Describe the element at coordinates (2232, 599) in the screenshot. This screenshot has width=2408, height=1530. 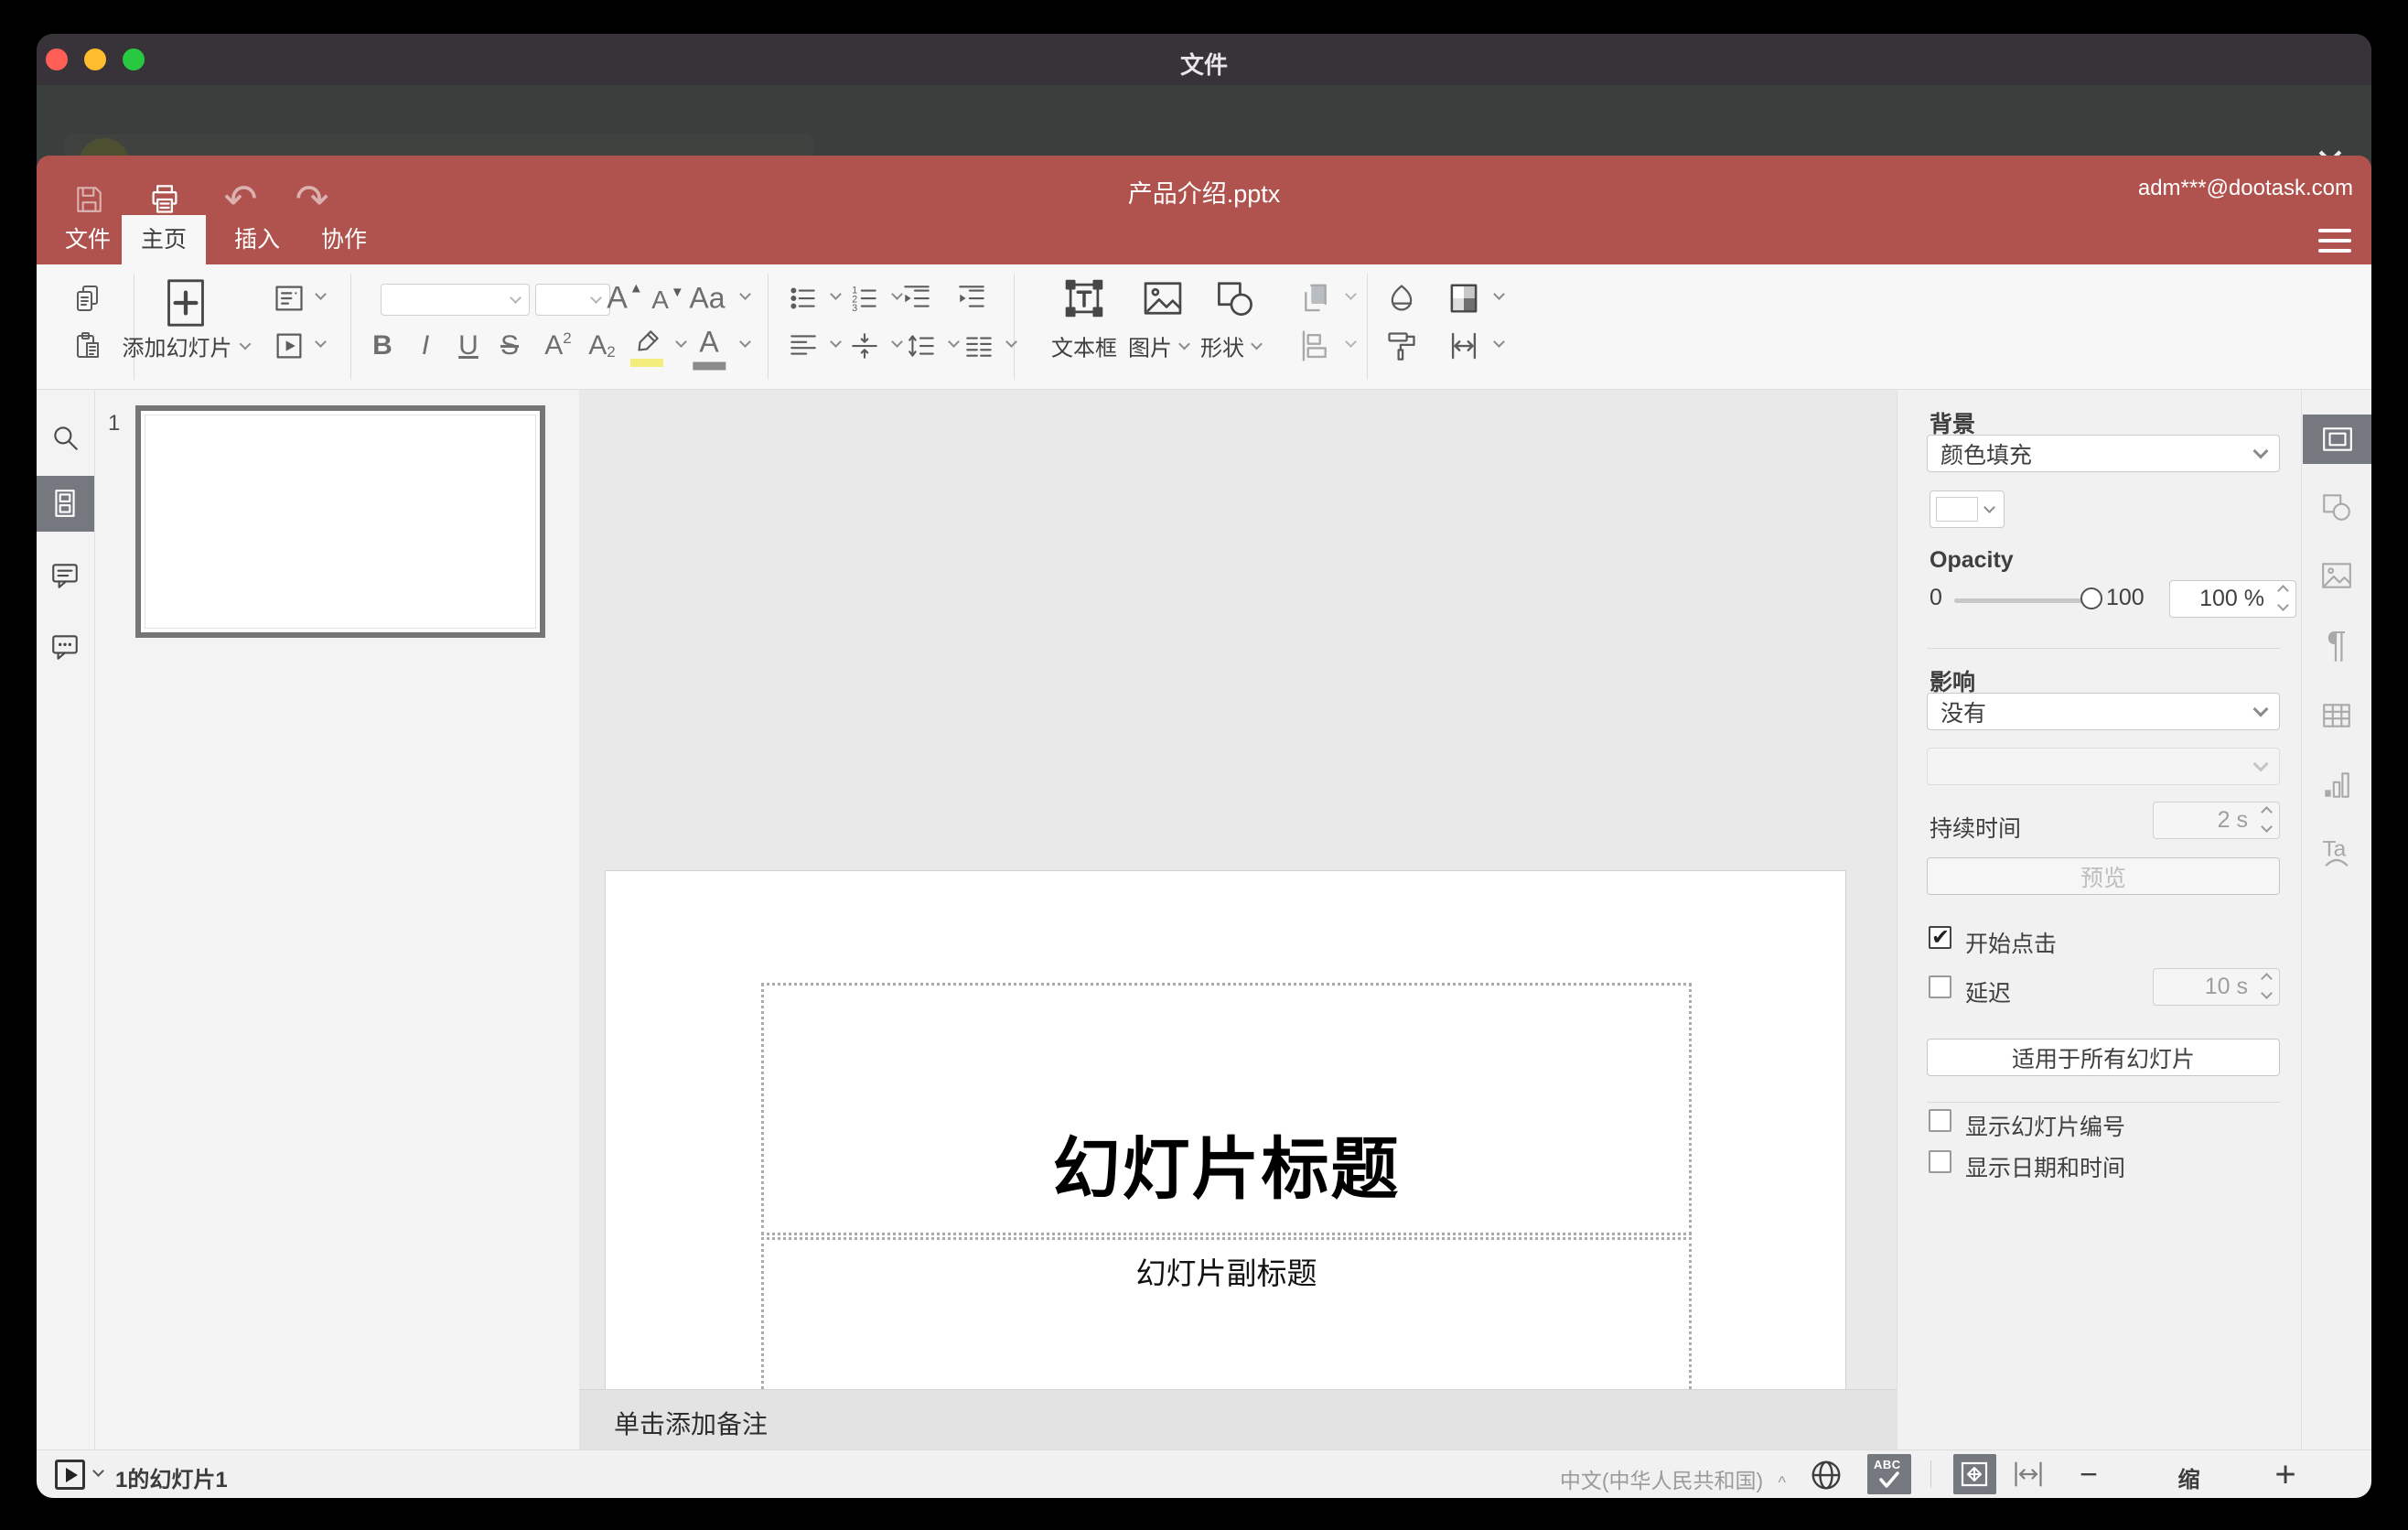
I see `opacity-input: 100 %` at that location.